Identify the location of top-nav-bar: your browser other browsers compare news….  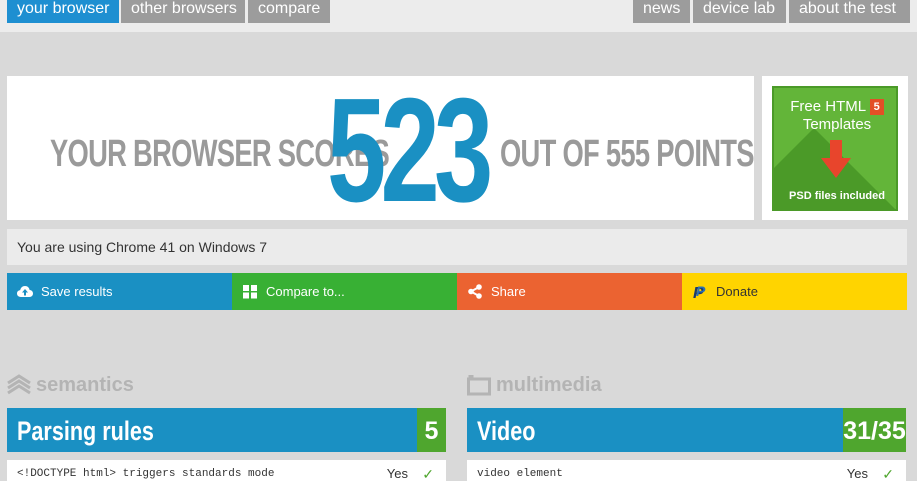
(458, 16).